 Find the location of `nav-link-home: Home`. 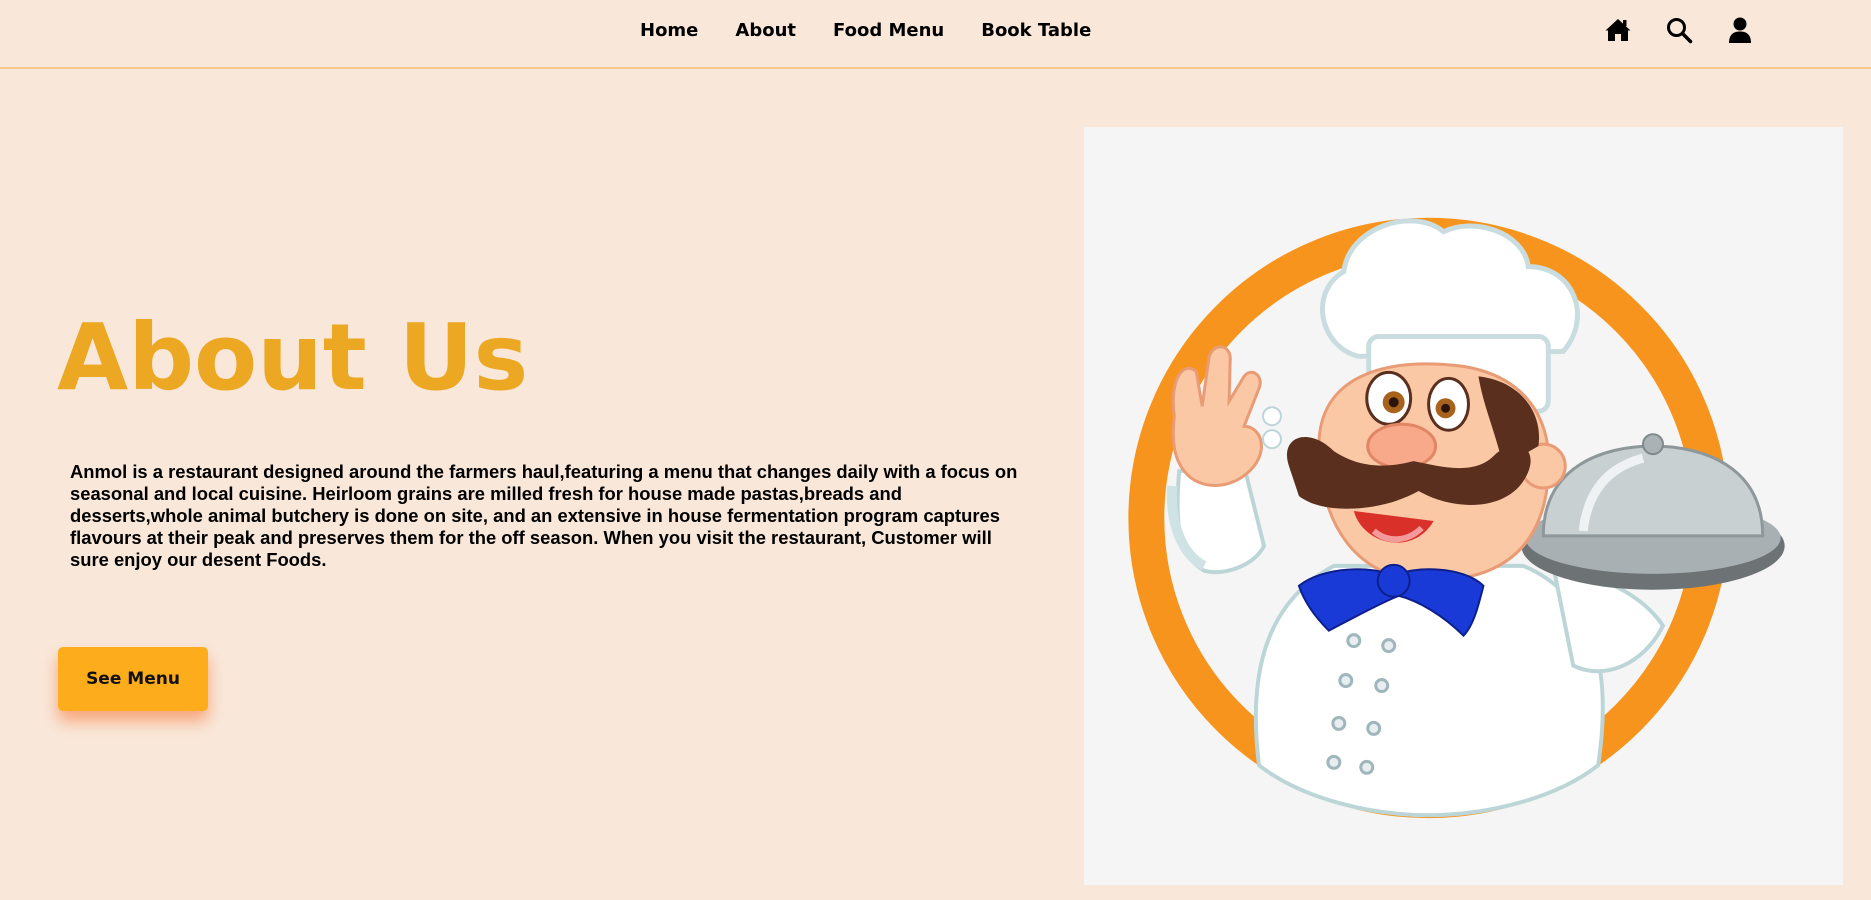

nav-link-home: Home is located at coordinates (669, 30).